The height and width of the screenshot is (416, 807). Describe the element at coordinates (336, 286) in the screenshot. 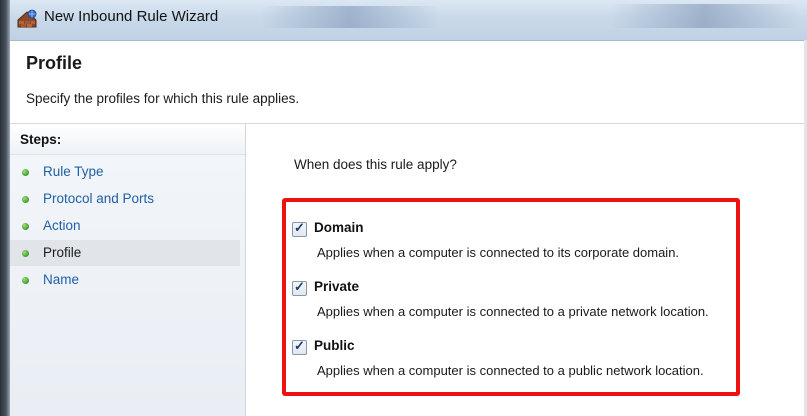

I see `profile-name: Private` at that location.